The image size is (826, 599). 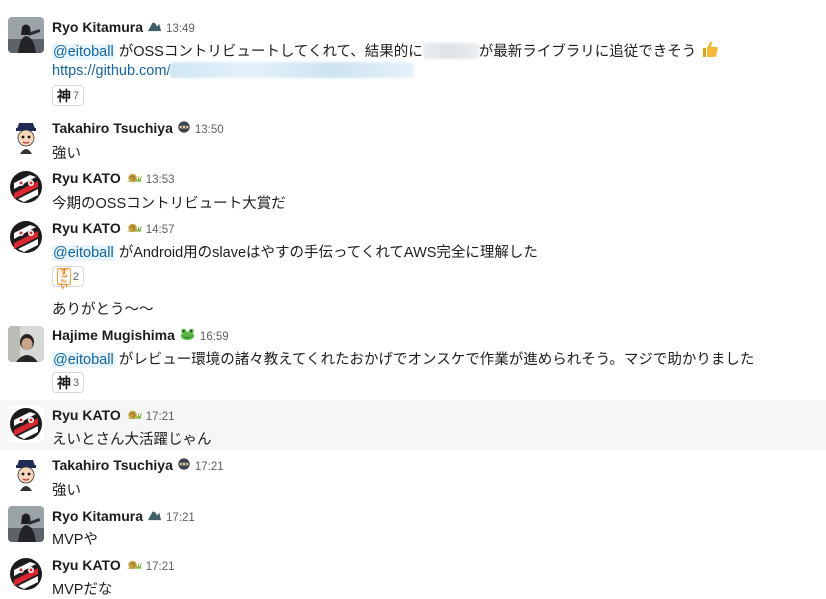 What do you see at coordinates (413, 475) in the screenshot?
I see `message: Takahiro Tsuchiya 17:21 強い` at bounding box center [413, 475].